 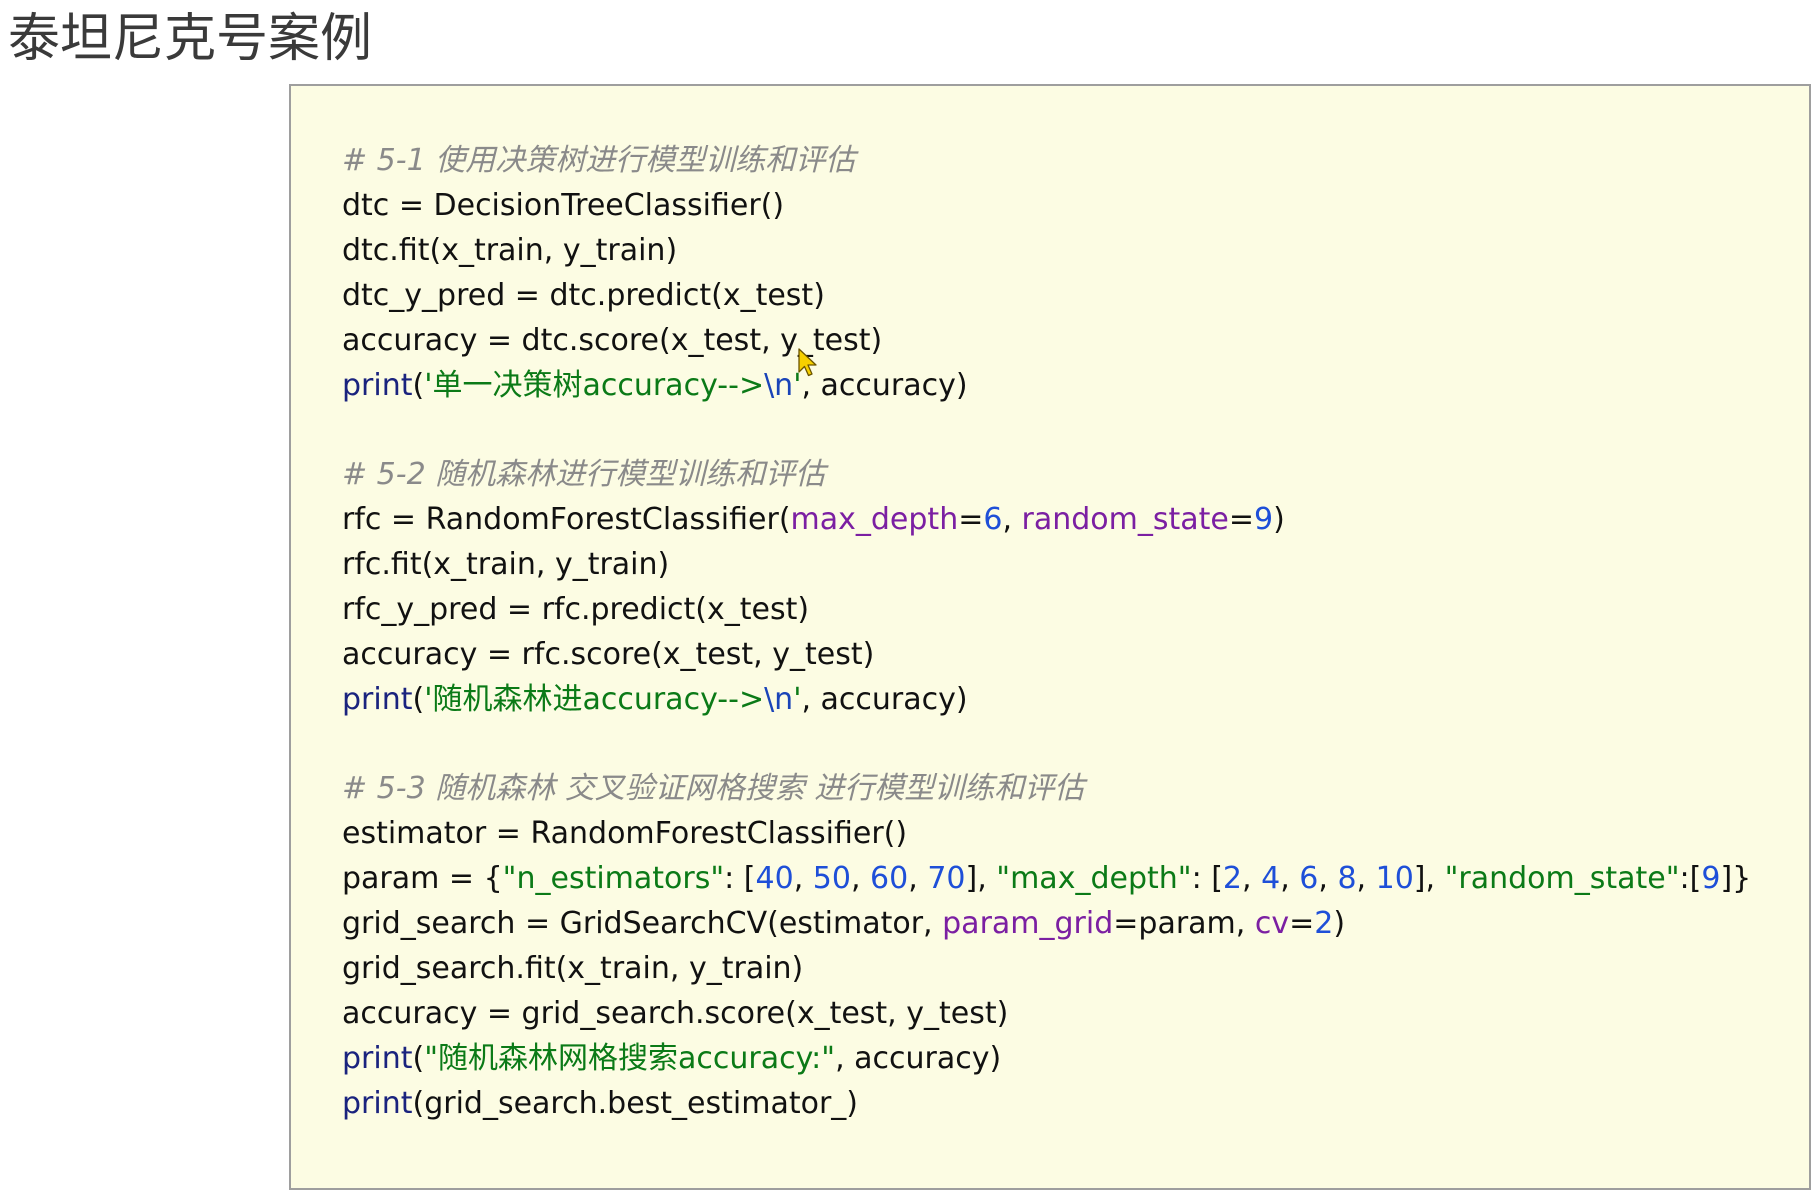 What do you see at coordinates (1271, 878) in the screenshot?
I see `code-token: 4` at bounding box center [1271, 878].